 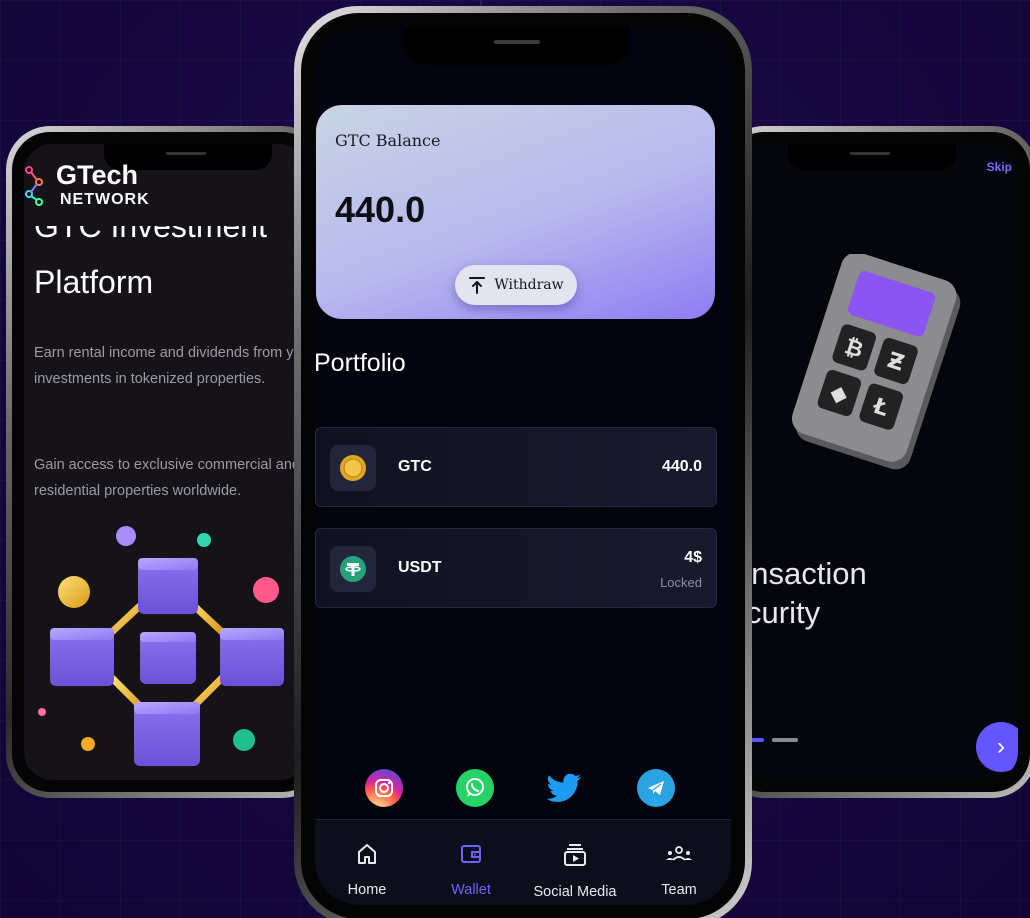 I want to click on next-button: ›, so click(x=997, y=747).